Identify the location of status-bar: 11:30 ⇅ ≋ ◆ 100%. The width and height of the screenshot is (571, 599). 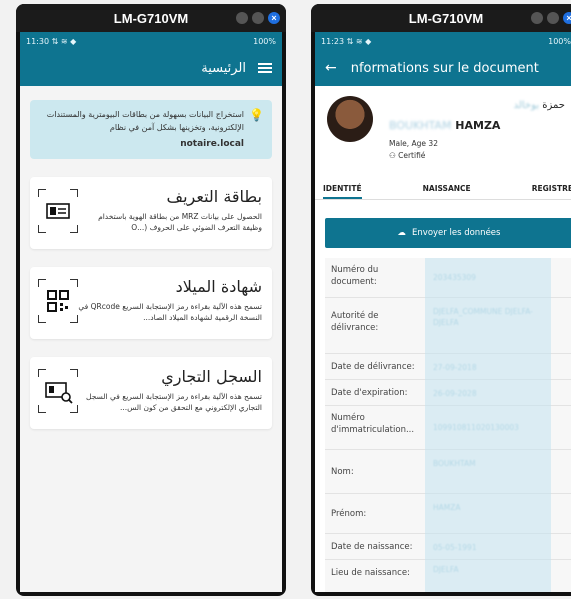
(151, 41).